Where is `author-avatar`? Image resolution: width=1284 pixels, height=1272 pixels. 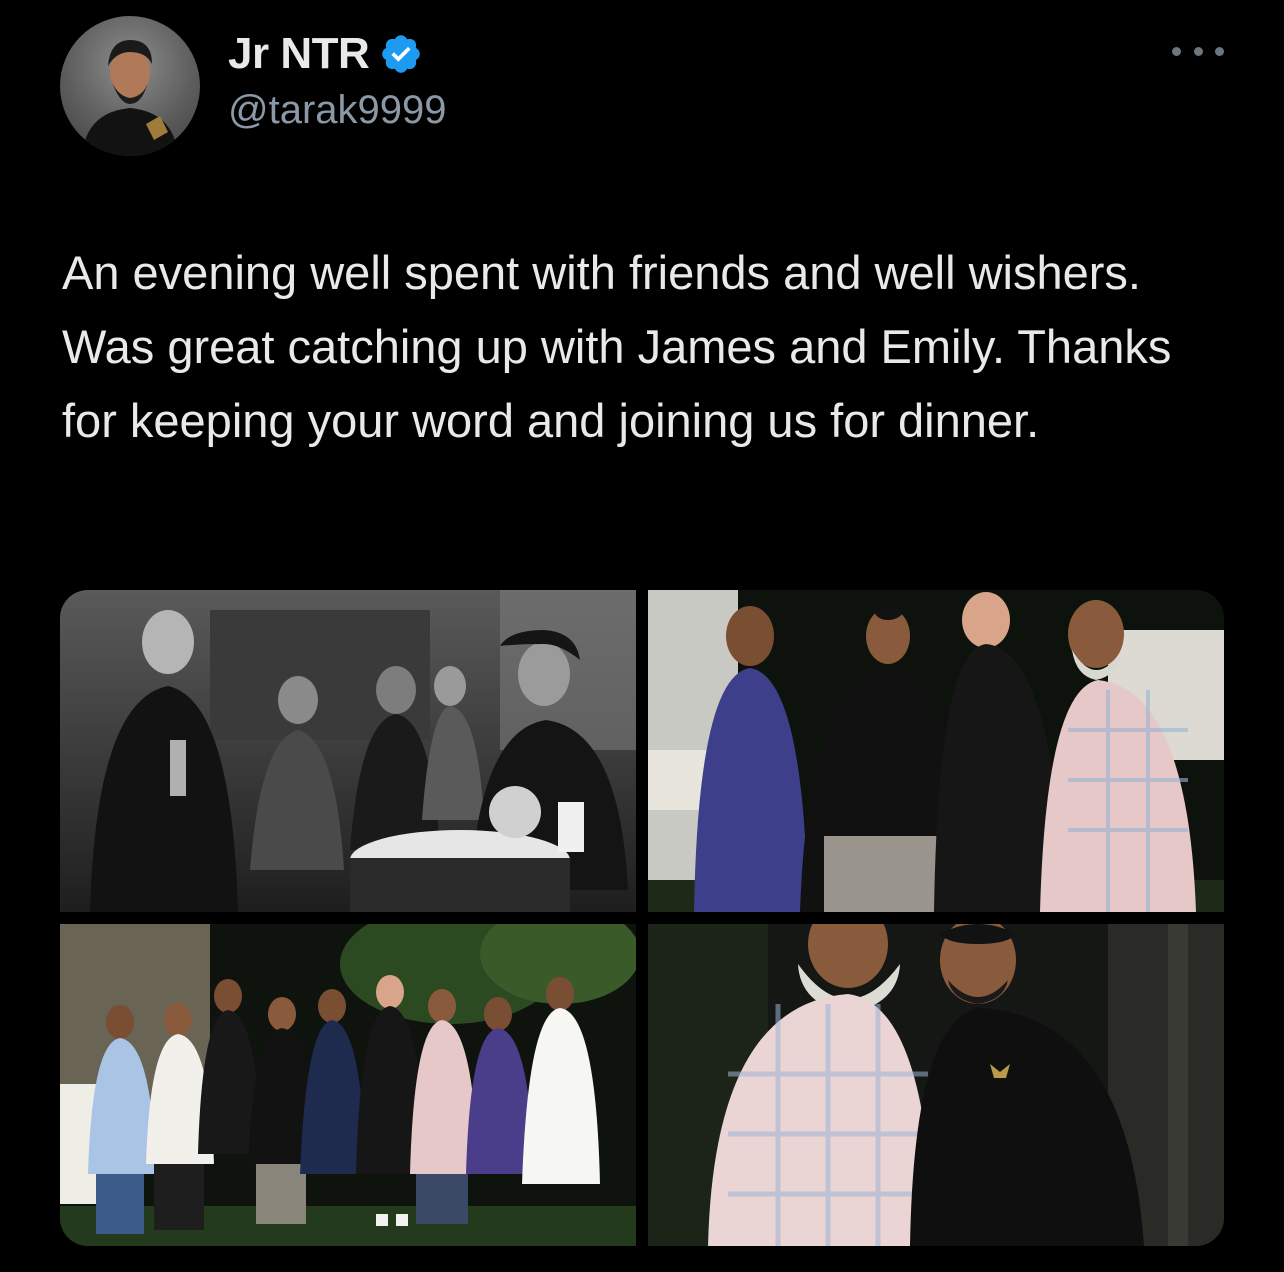 author-avatar is located at coordinates (130, 86).